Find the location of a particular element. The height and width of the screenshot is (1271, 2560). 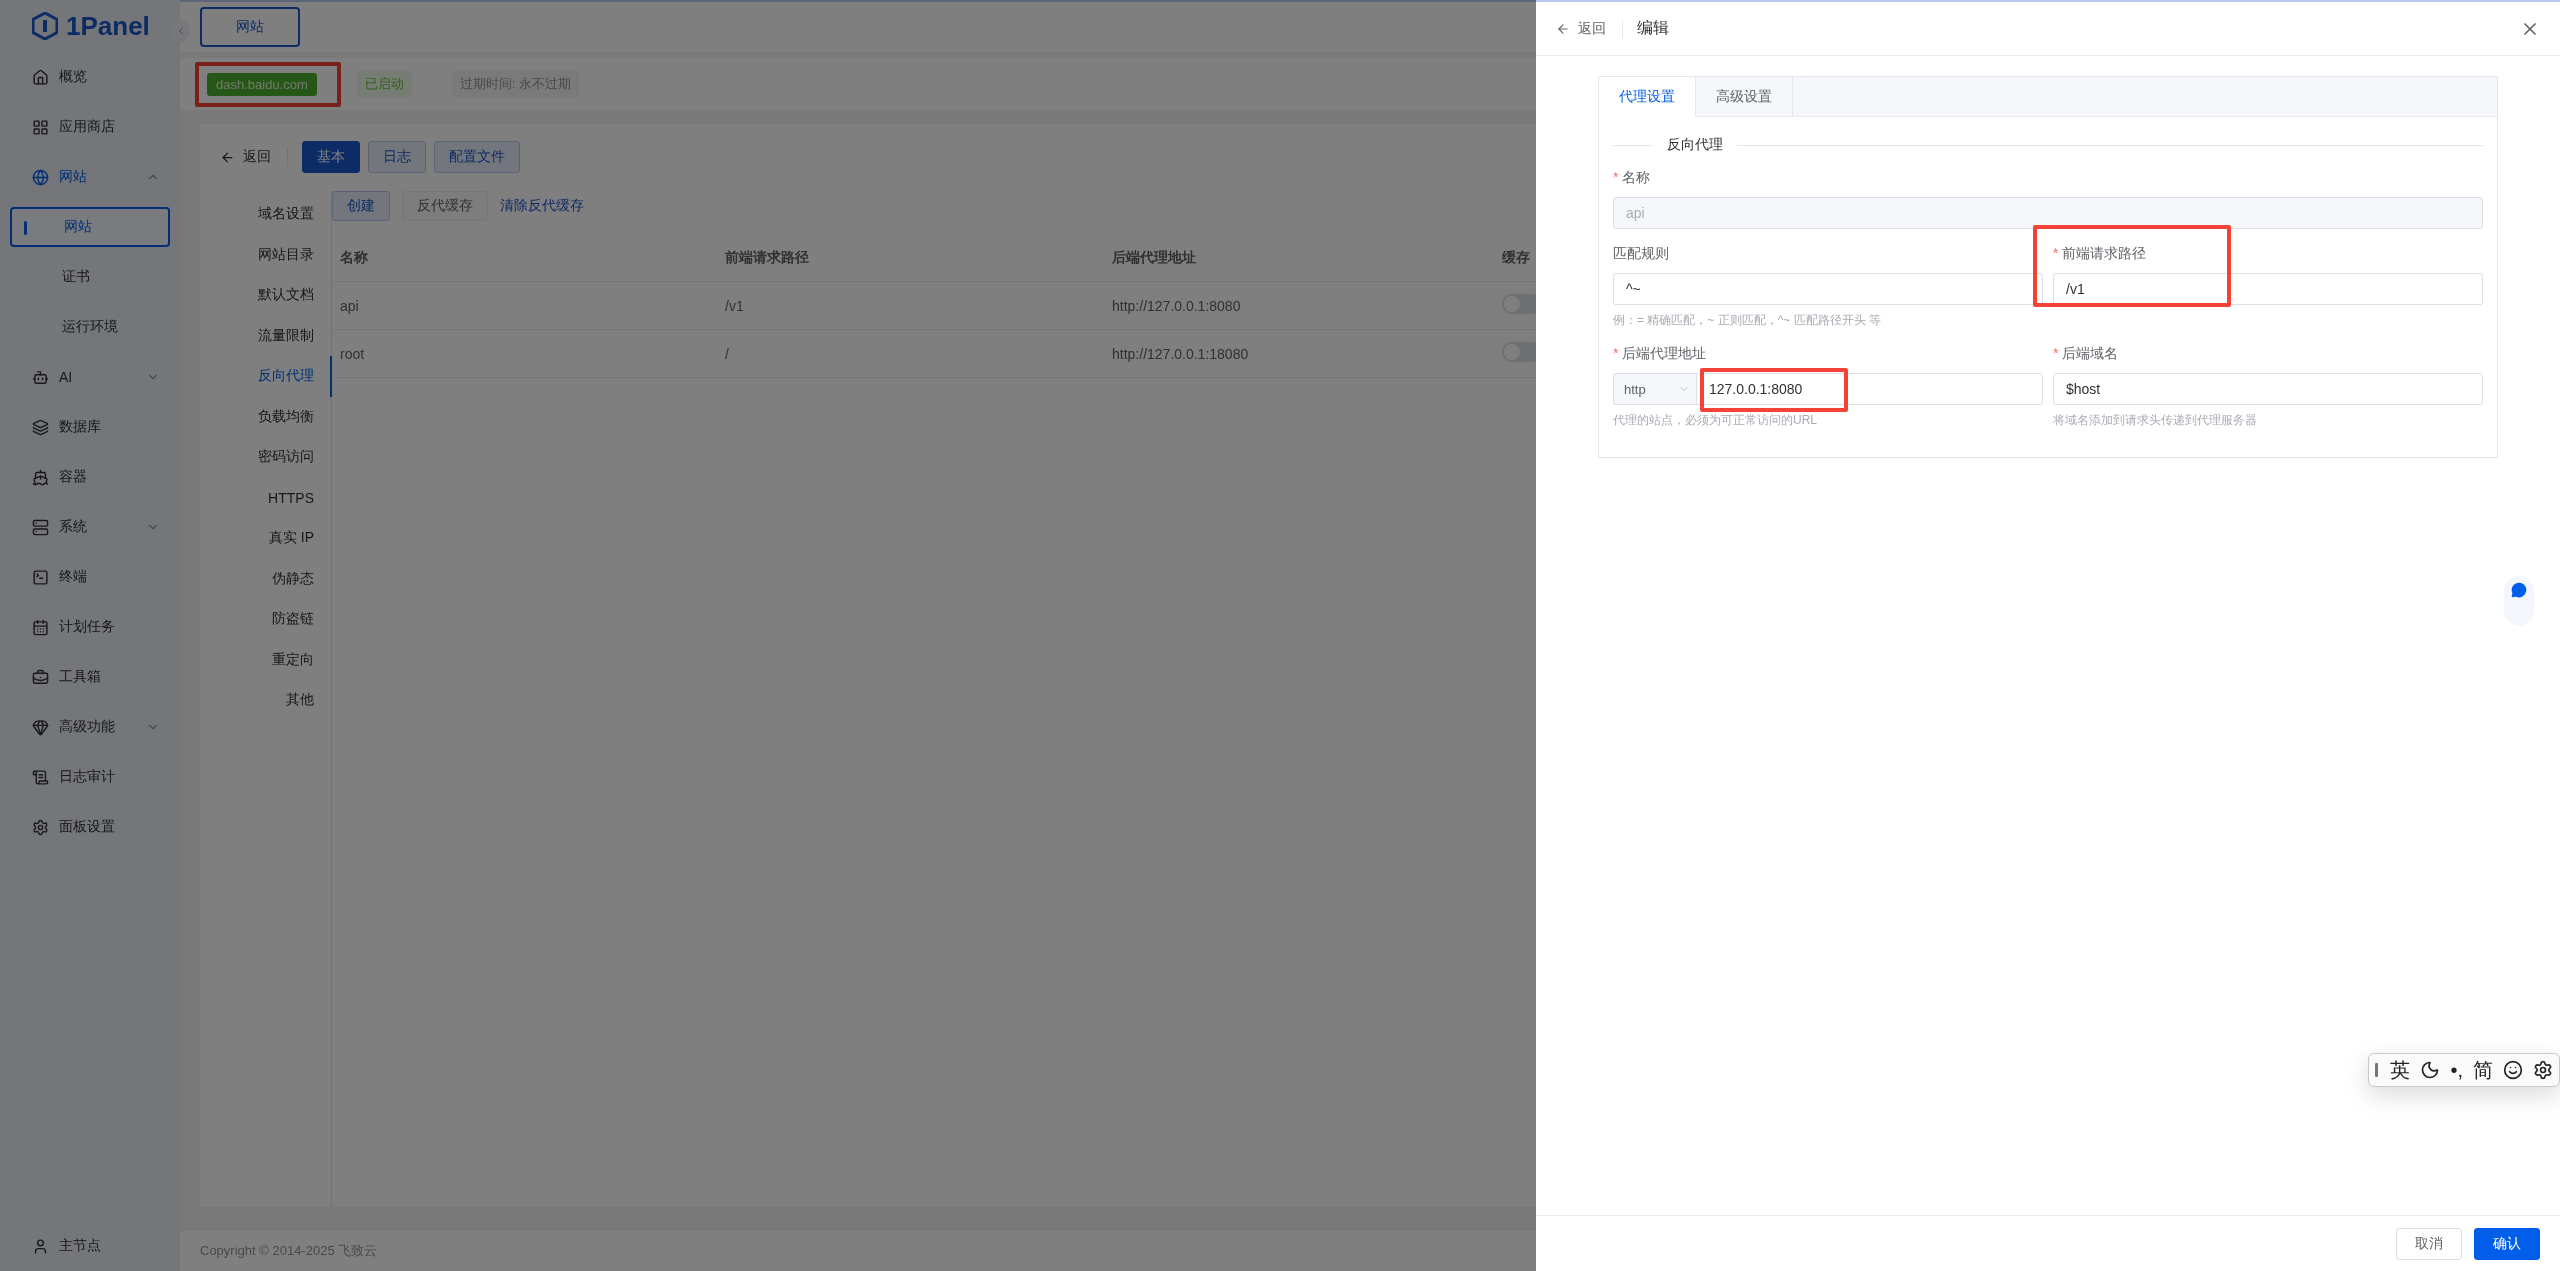

nav-subitem: 运行环境 is located at coordinates (90, 327).